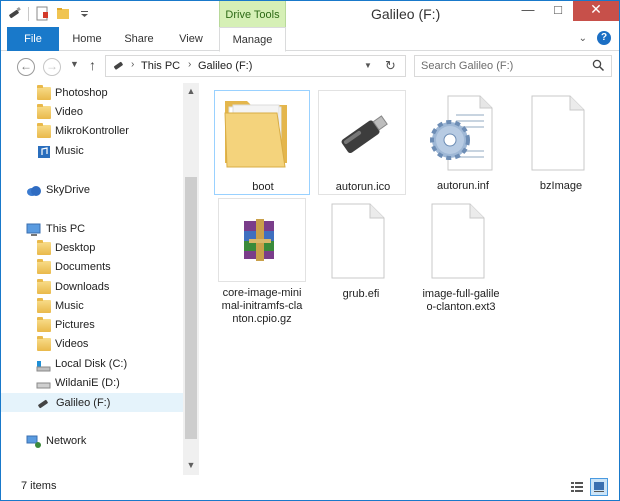 The image size is (620, 501). Describe the element at coordinates (66, 441) in the screenshot. I see `nav-item-label: Network` at that location.